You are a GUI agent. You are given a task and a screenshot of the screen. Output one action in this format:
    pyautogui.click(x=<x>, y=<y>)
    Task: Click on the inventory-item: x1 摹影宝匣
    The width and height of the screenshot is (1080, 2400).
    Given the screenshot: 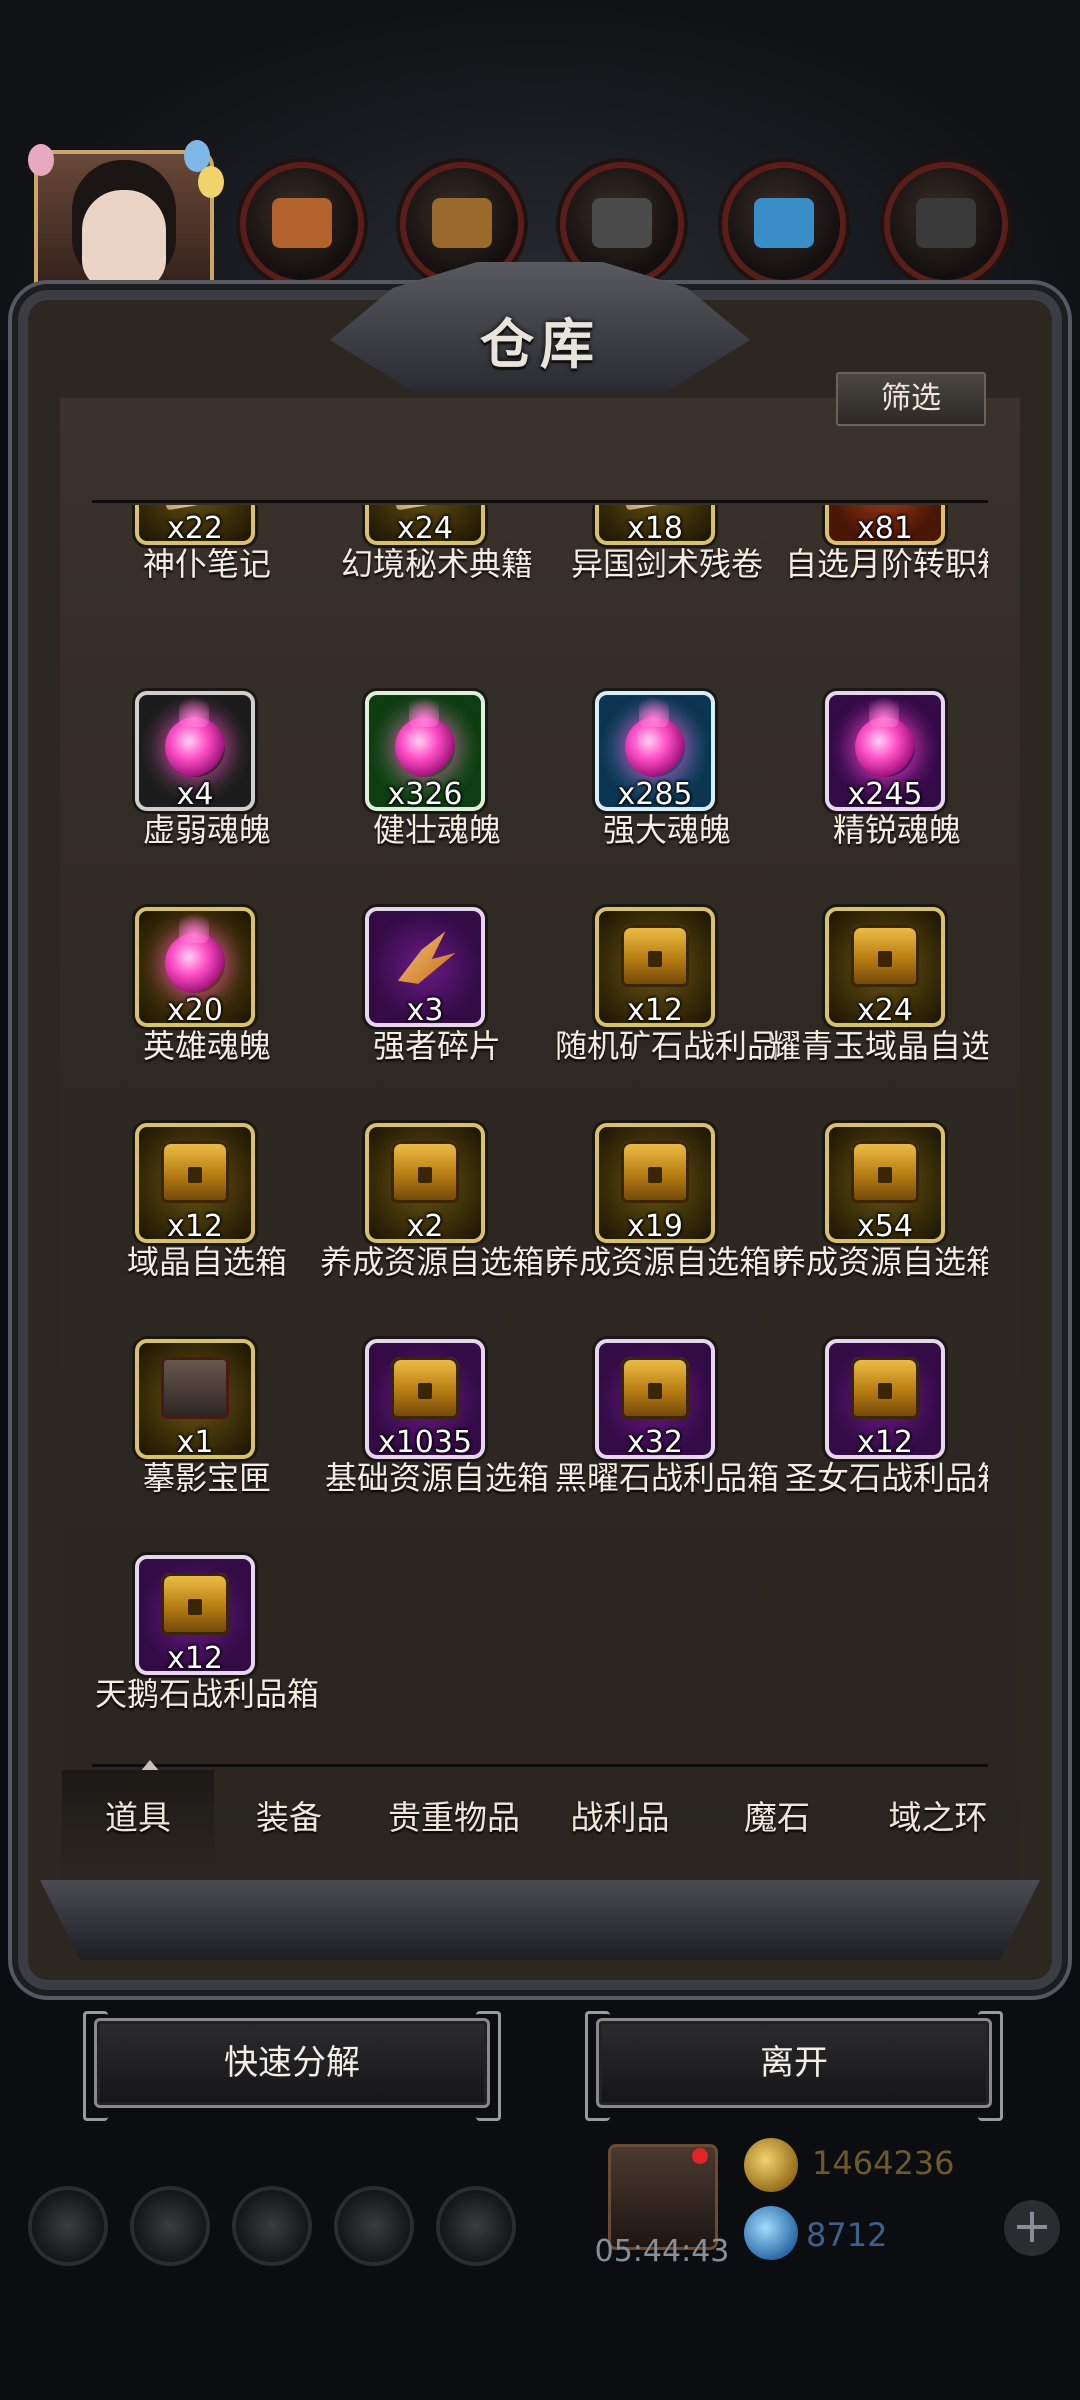 What is the action you would take?
    pyautogui.click(x=207, y=1447)
    